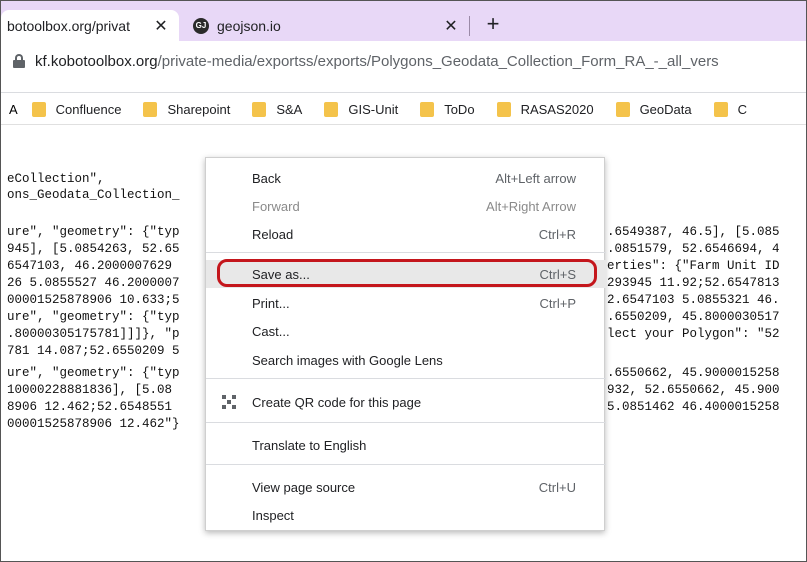 The width and height of the screenshot is (807, 562). What do you see at coordinates (653, 109) in the screenshot?
I see `bookmark-geodata: GeoData` at bounding box center [653, 109].